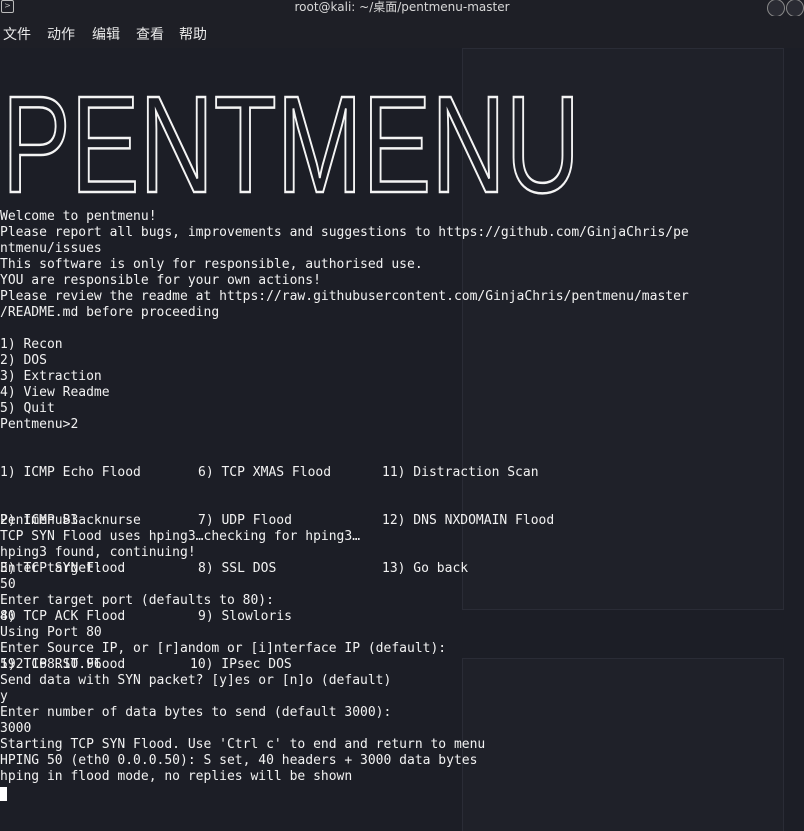 Image resolution: width=804 pixels, height=831 pixels. I want to click on dos-option: 13) Go back, so click(425, 568).